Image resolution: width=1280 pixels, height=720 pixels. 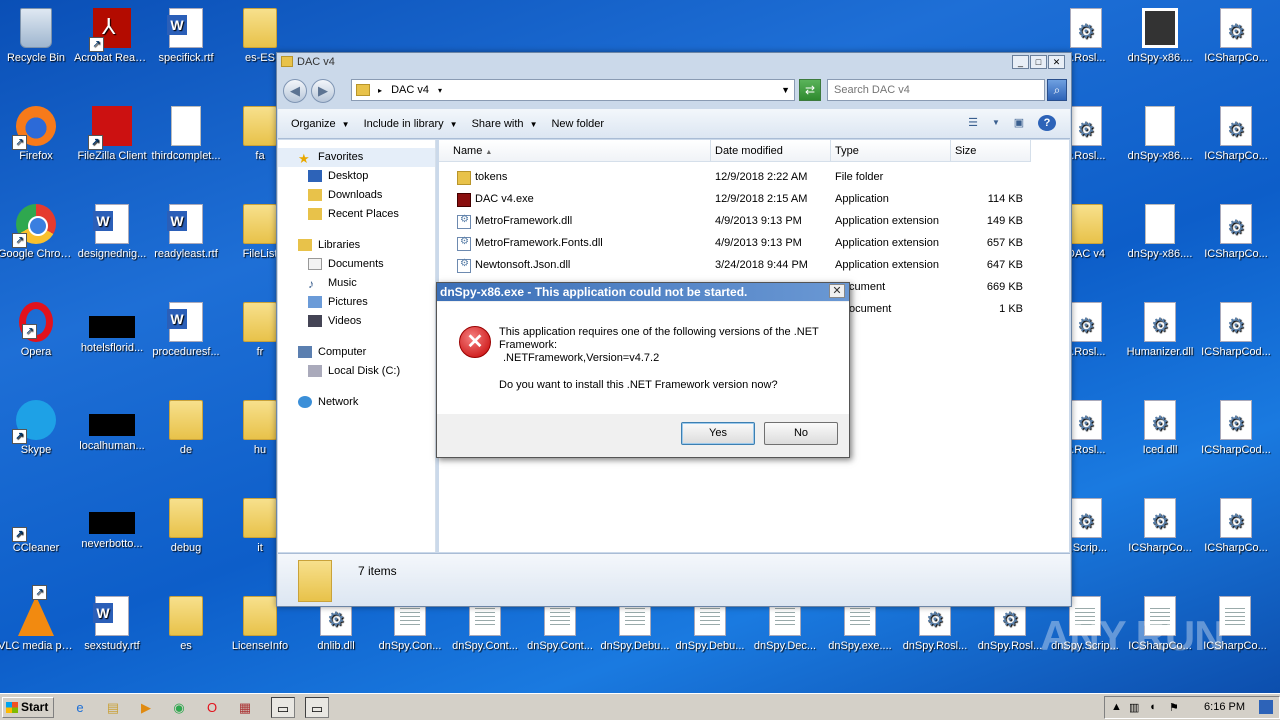 I want to click on column-size: Size, so click(x=991, y=151).